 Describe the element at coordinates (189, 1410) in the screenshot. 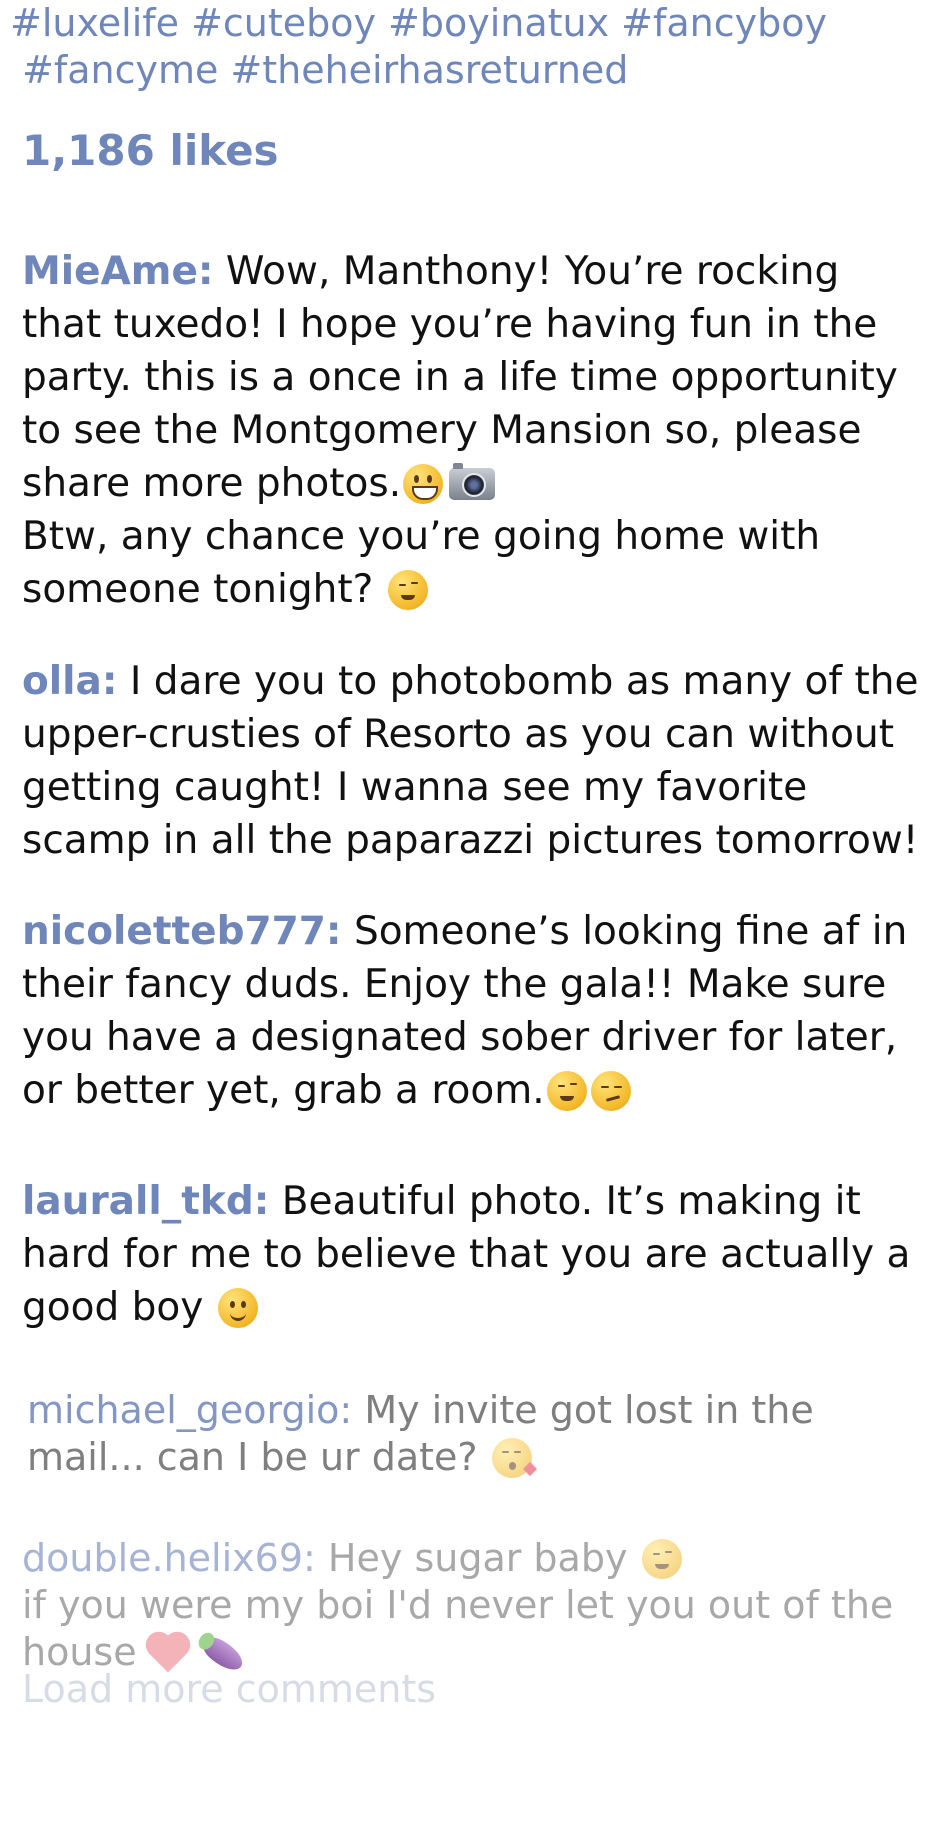

I see `comment-username: michael_georgio:` at that location.